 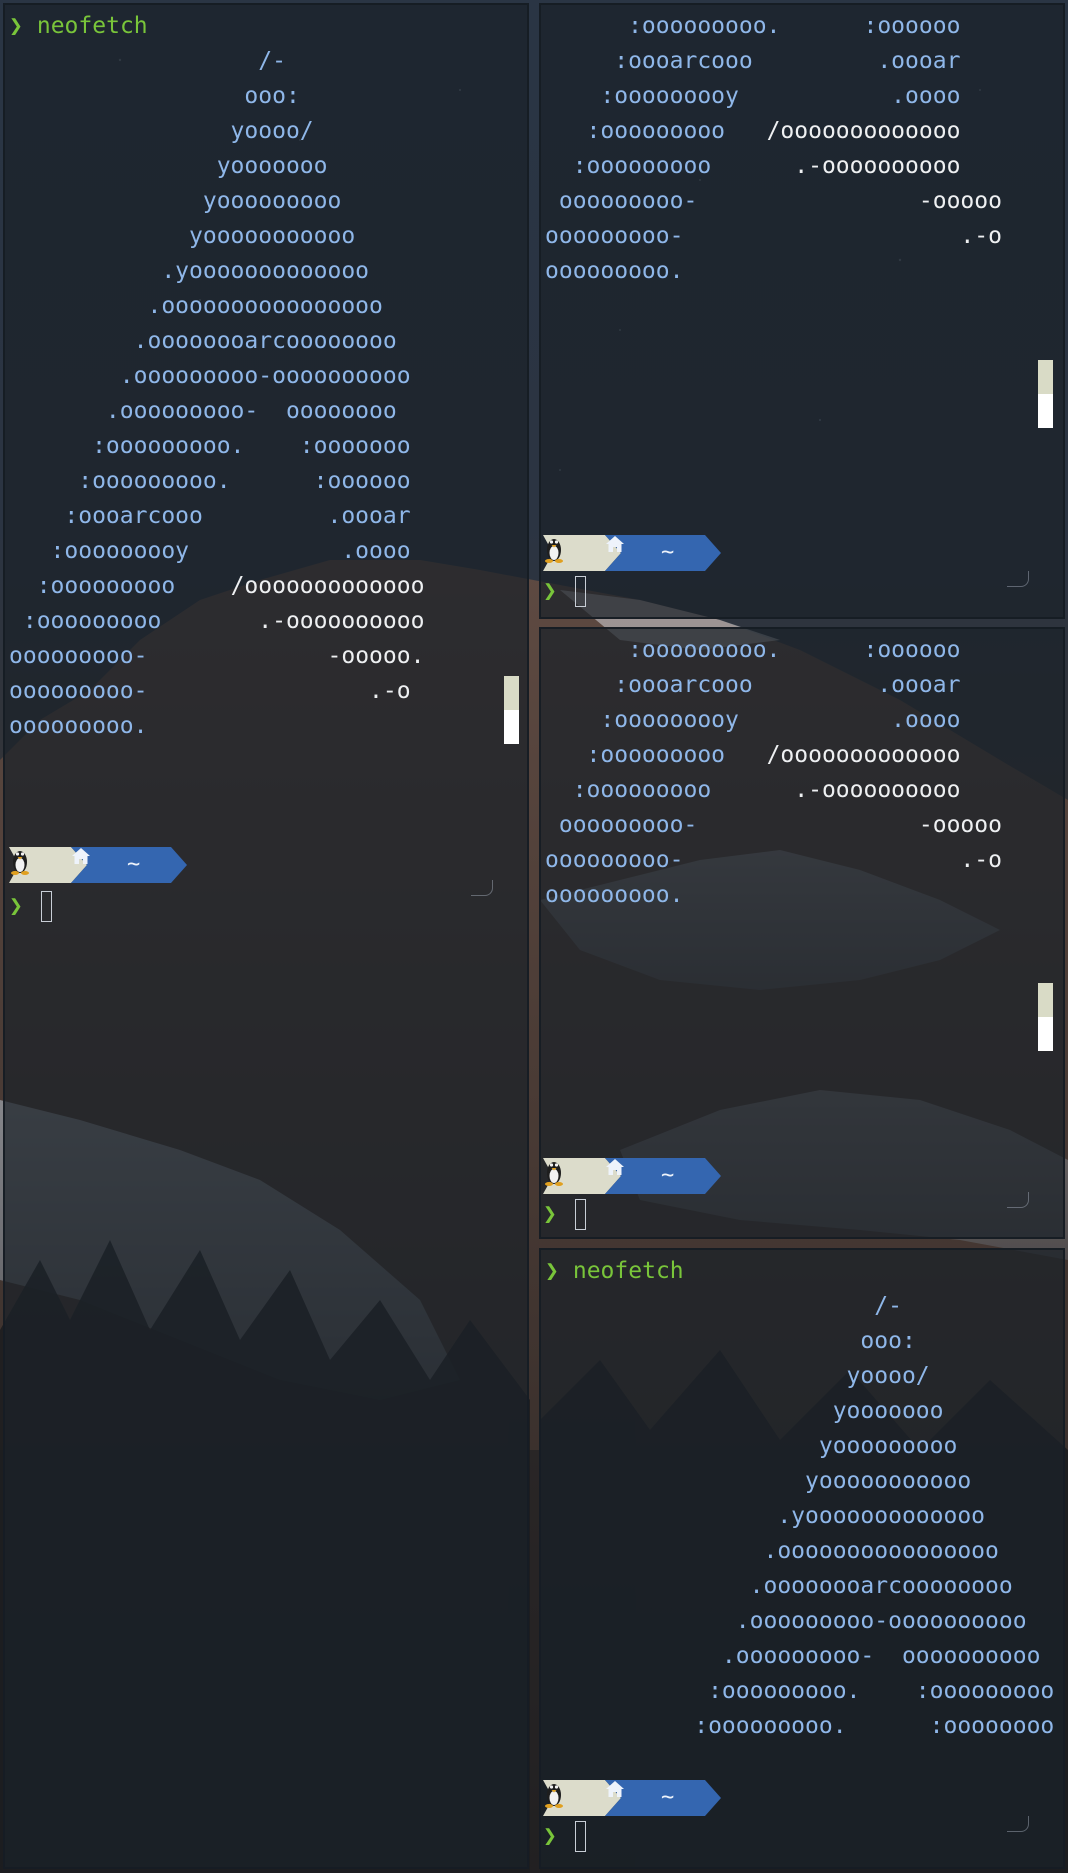 I want to click on ascii-logo-line: :ooooooooo .-oooooooooo, so click(x=801, y=790).